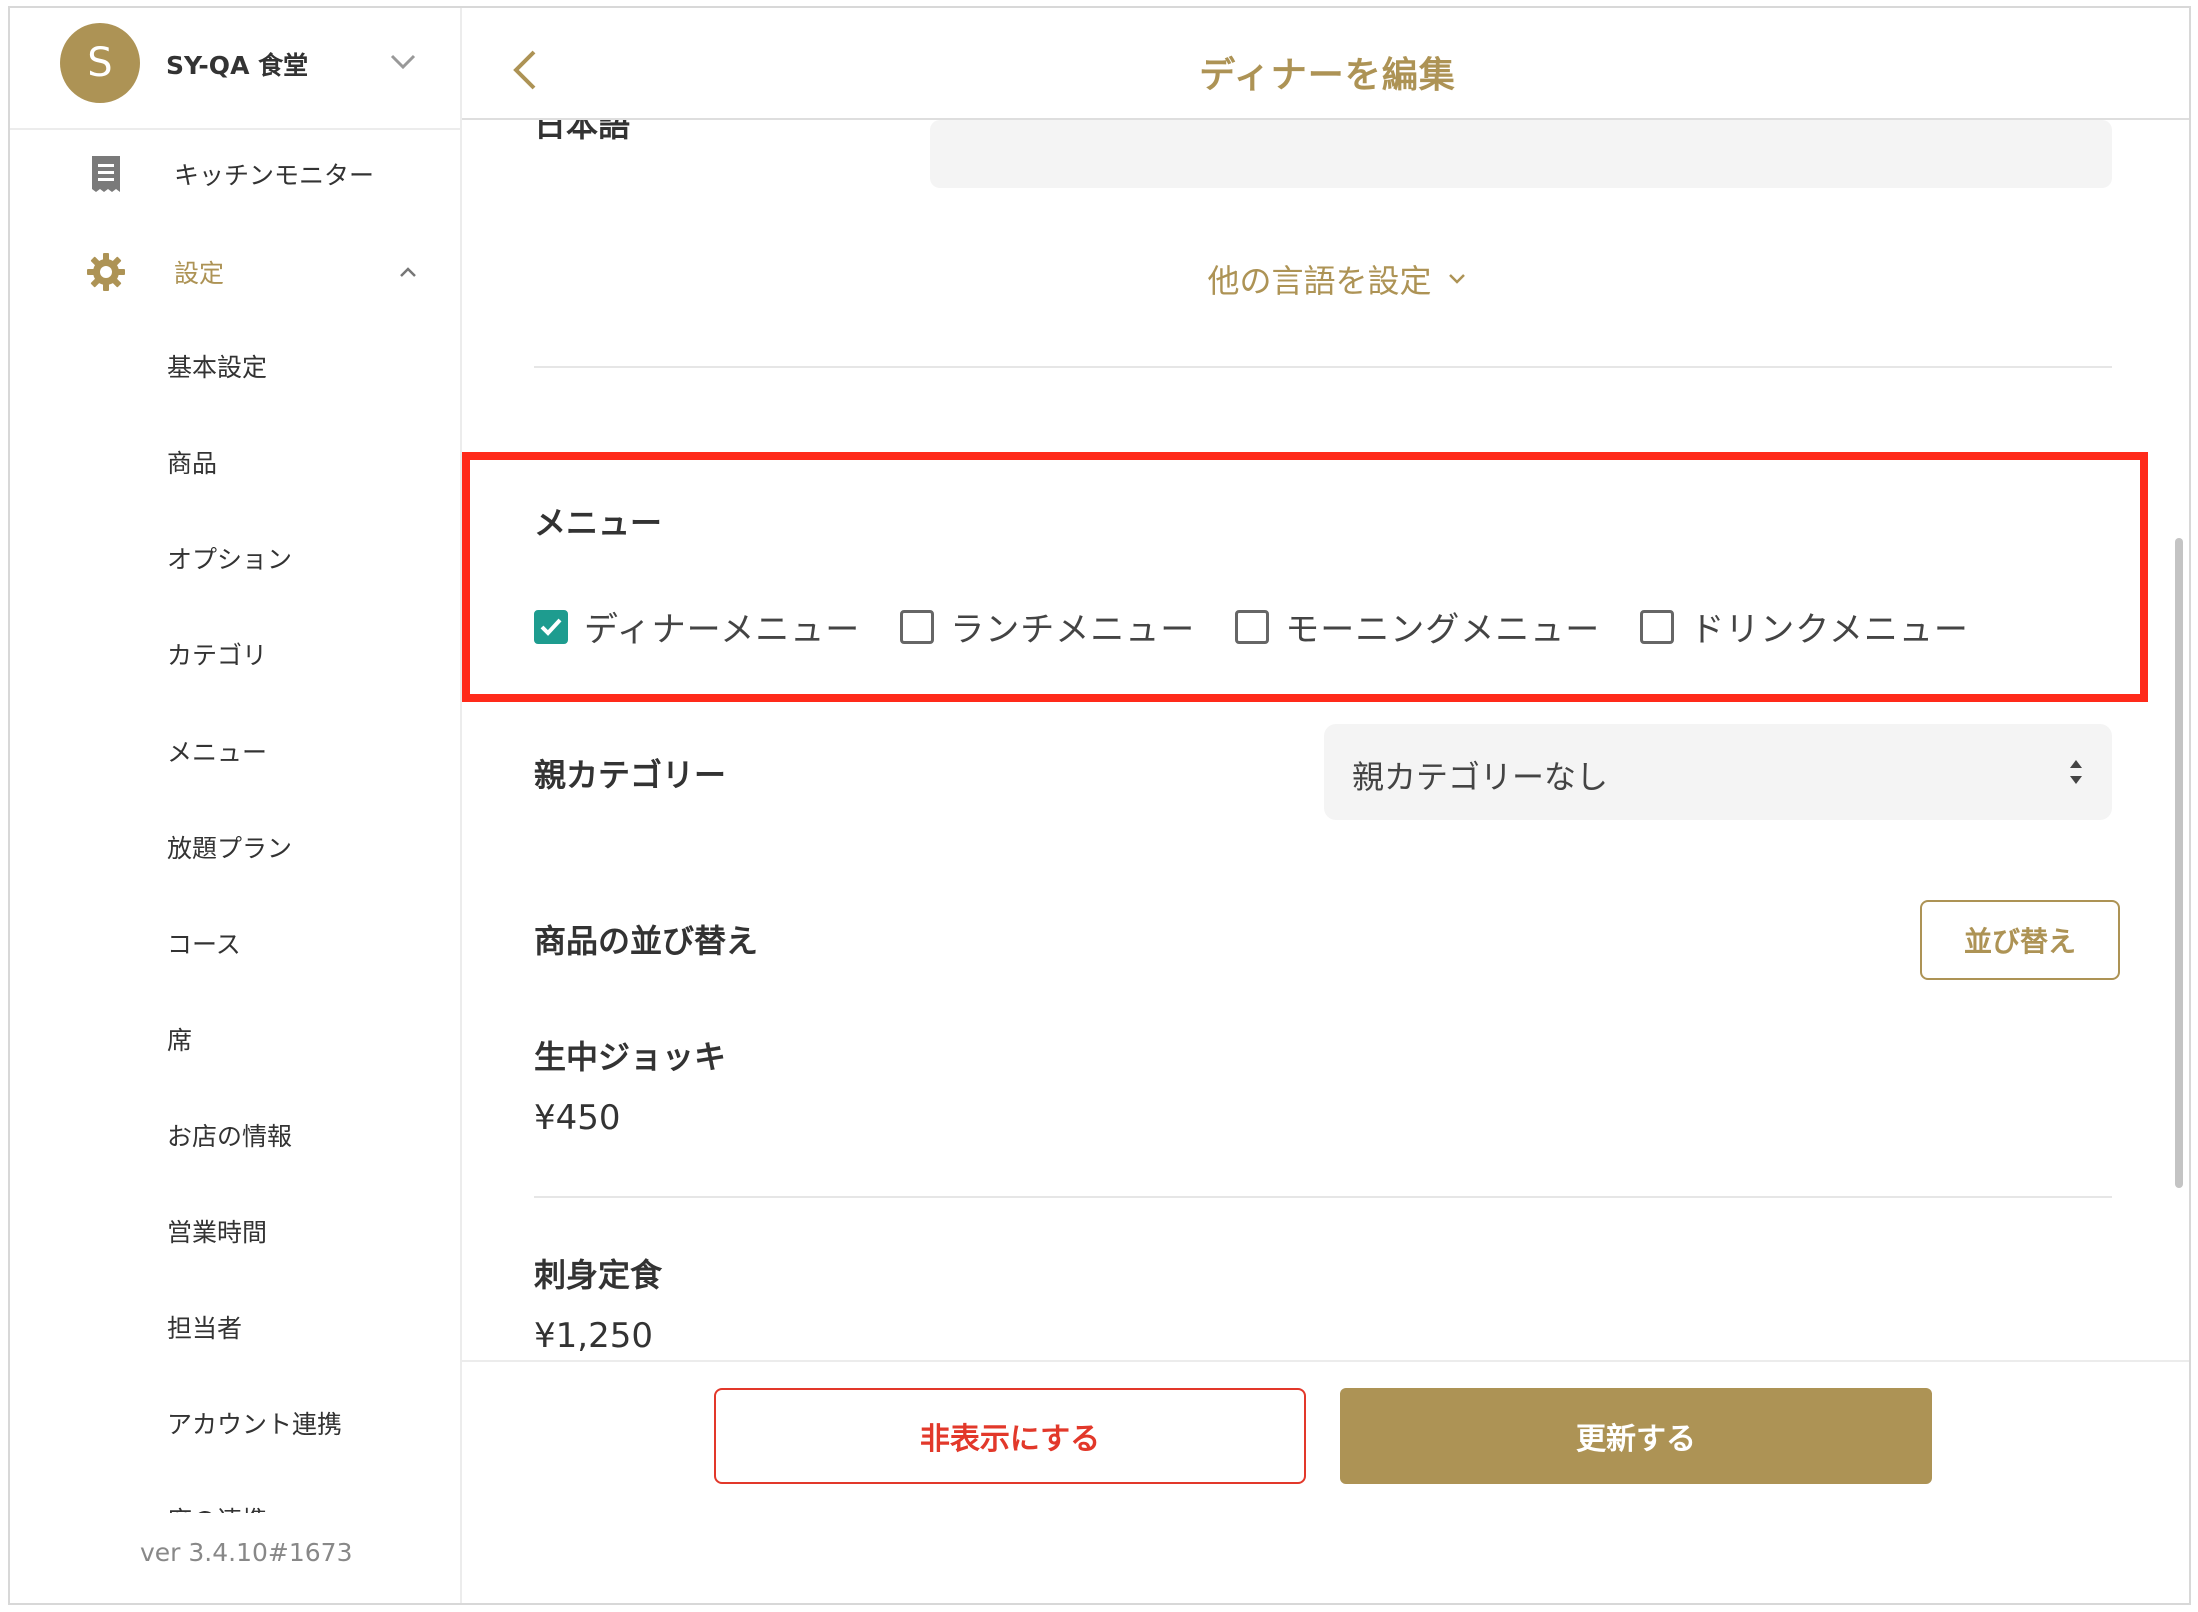 The width and height of the screenshot is (2198, 1612). I want to click on sidebar-subitem: コース, so click(204, 943).